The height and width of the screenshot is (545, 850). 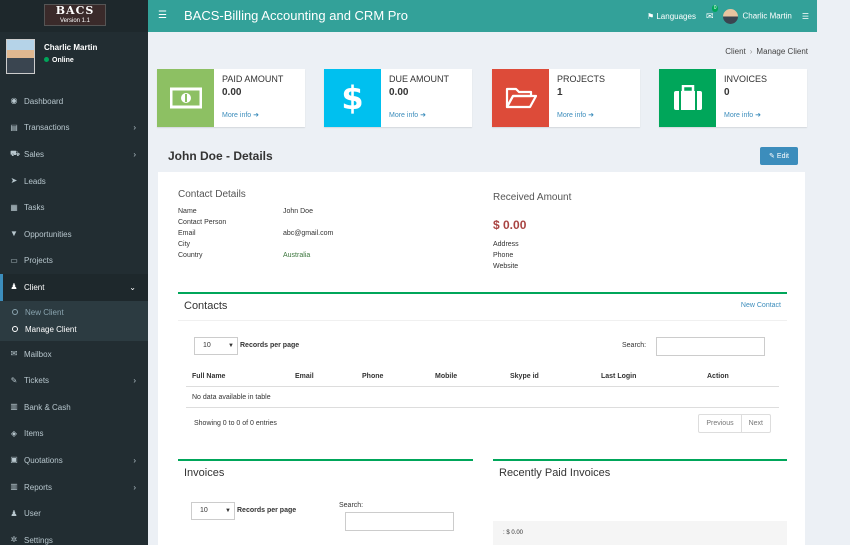 What do you see at coordinates (14, 101) in the screenshot?
I see `dashboard-icon: ◉` at bounding box center [14, 101].